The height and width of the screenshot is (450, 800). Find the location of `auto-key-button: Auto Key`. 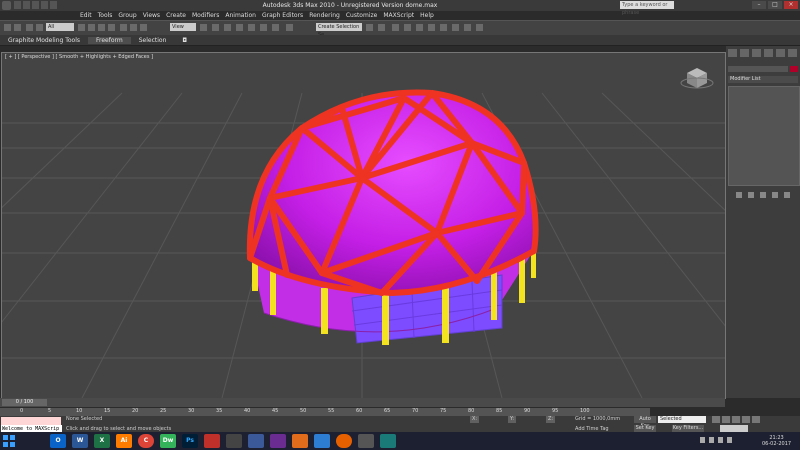

auto-key-button: Auto Key is located at coordinates (645, 422).